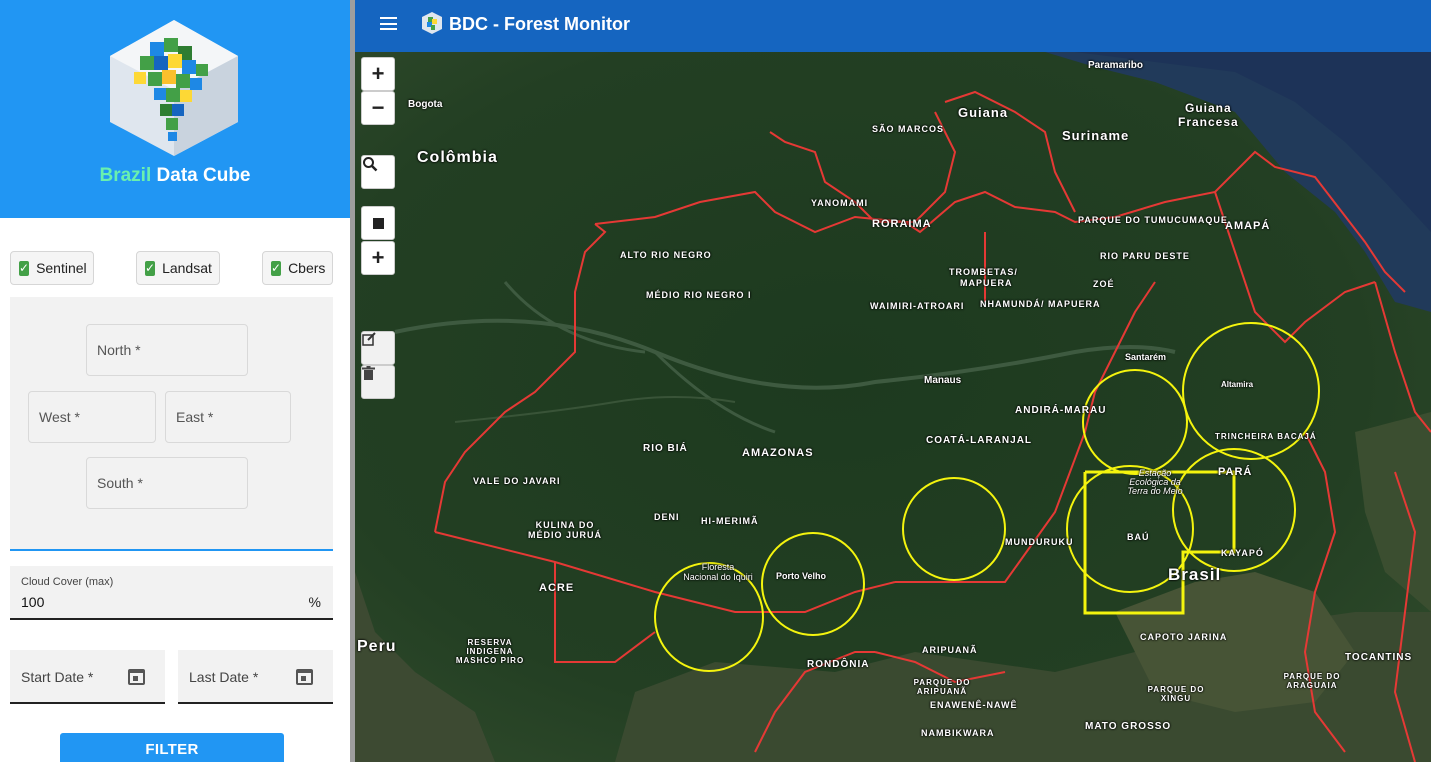 This screenshot has width=1431, height=762. What do you see at coordinates (908, 129) in the screenshot?
I see `map-label: SÃO MARCOS` at bounding box center [908, 129].